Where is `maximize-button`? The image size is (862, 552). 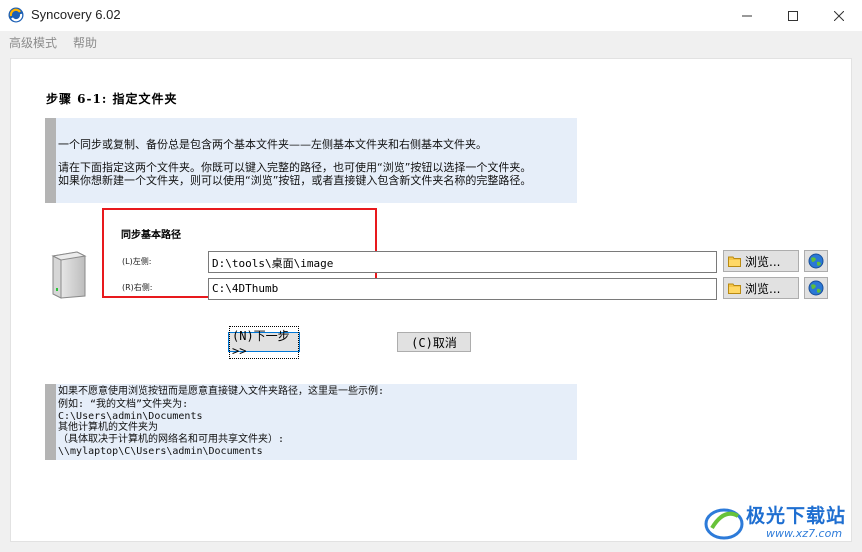
maximize-button is located at coordinates (793, 15).